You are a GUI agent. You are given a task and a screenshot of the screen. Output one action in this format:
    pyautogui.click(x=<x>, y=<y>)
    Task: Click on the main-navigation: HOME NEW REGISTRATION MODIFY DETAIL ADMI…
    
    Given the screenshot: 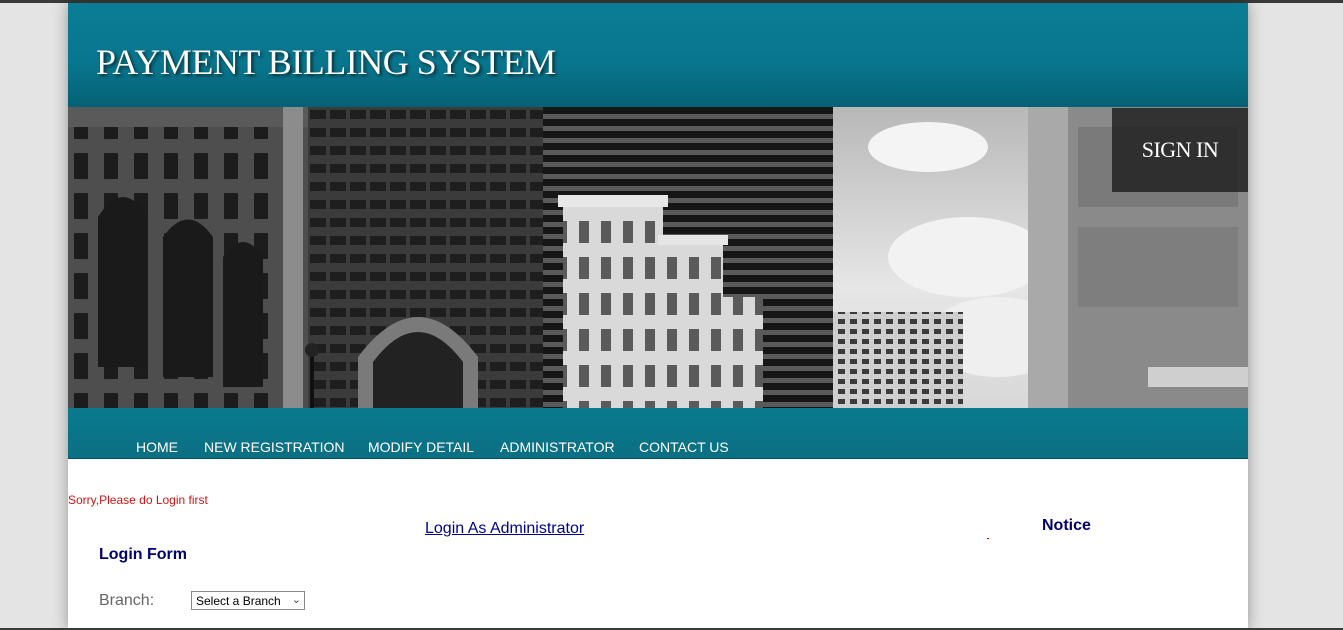 What is the action you would take?
    pyautogui.click(x=658, y=433)
    